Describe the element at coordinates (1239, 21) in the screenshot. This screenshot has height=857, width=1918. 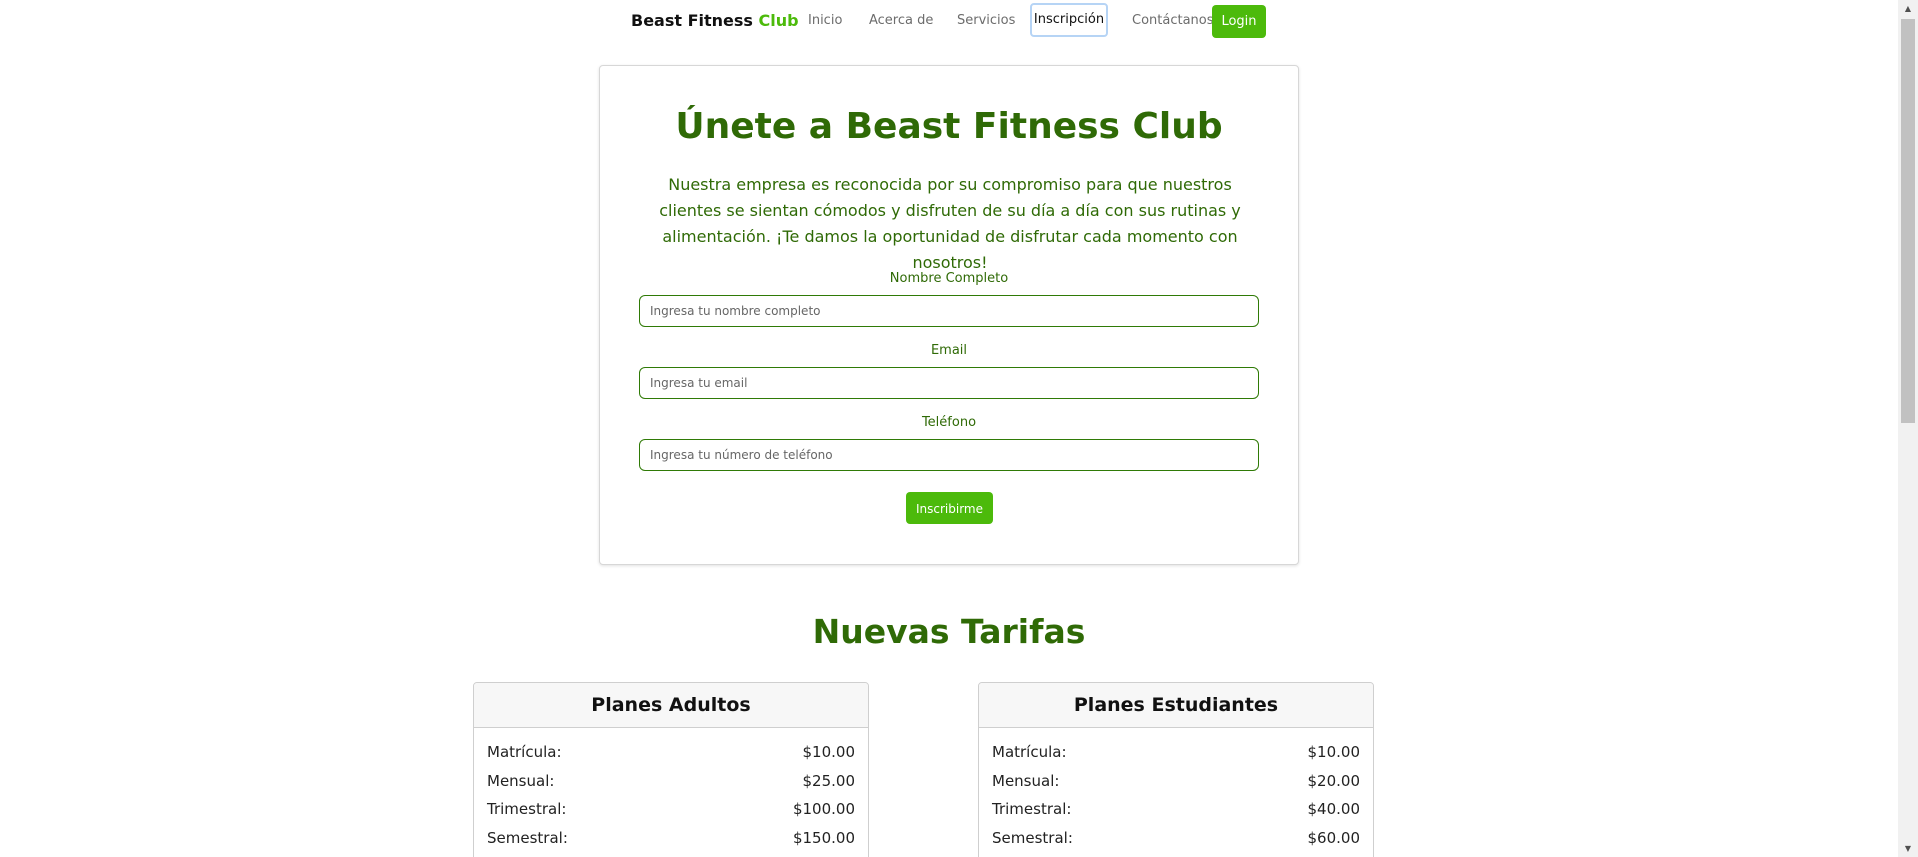
I see `login-button: Login` at that location.